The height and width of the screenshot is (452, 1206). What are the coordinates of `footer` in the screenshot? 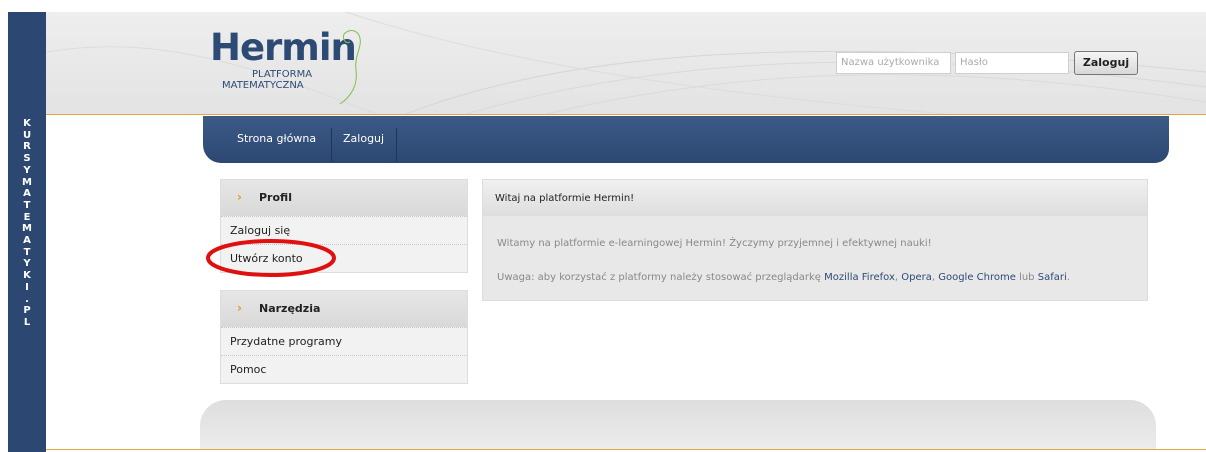 It's located at (678, 425).